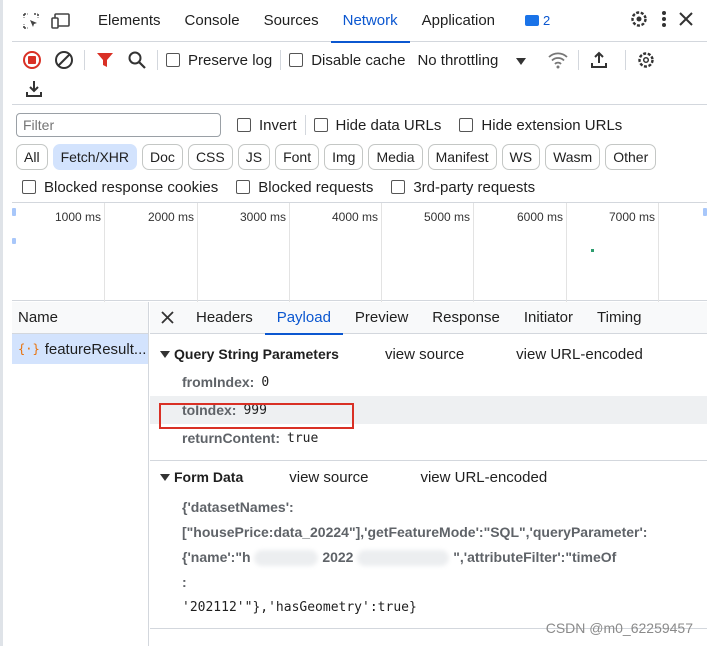 The image size is (707, 646). Describe the element at coordinates (535, 557) in the screenshot. I see `form-data-fragment: ",'attributeFilter':"timeOf` at that location.